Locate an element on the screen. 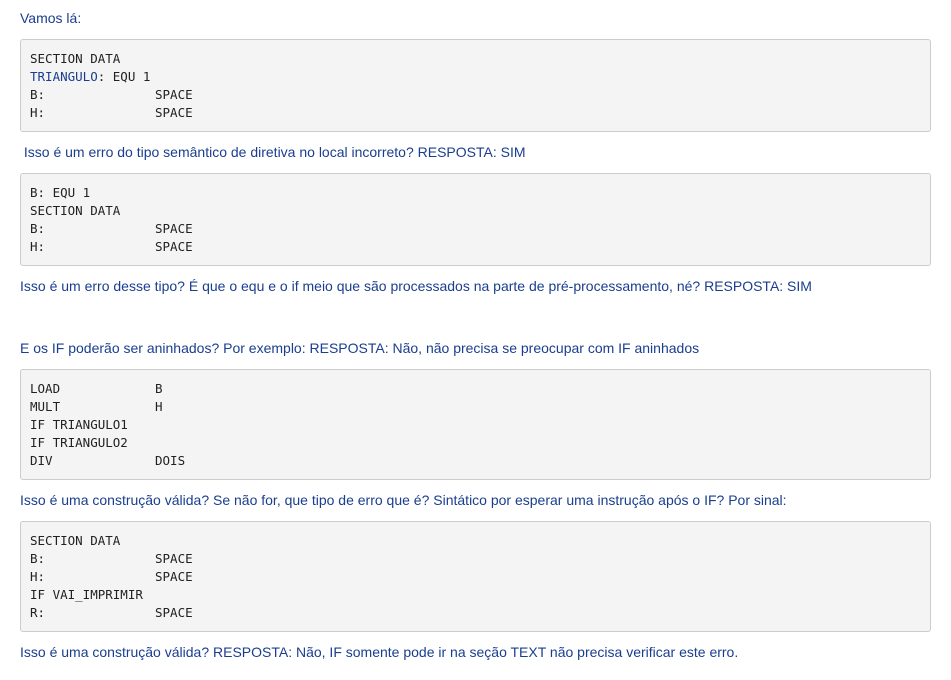  code-instruction: DIV is located at coordinates (41, 460).